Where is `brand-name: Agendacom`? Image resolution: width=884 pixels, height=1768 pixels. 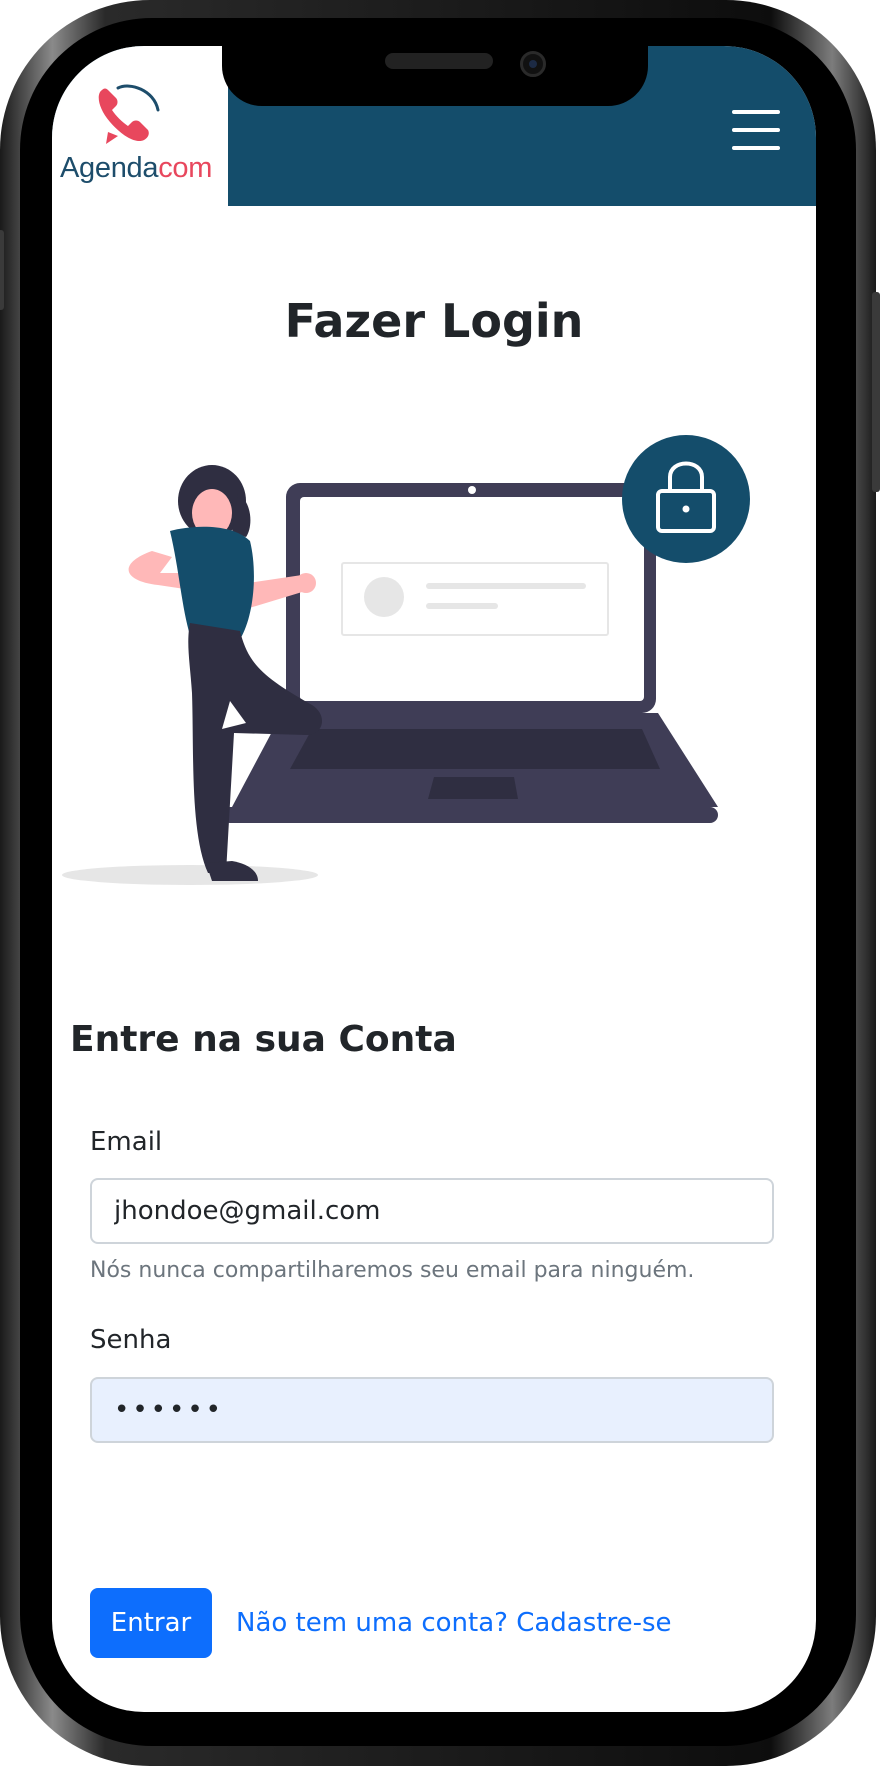 brand-name: Agendacom is located at coordinates (136, 168).